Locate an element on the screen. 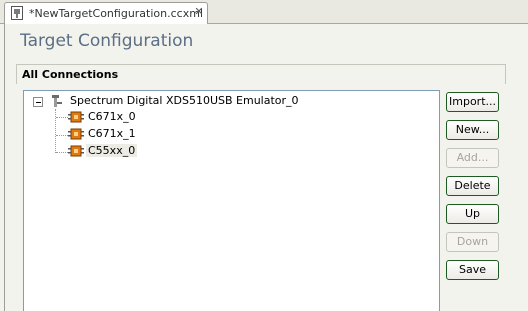 The height and width of the screenshot is (311, 528). tree-node-label: C671x_0 is located at coordinates (112, 116).